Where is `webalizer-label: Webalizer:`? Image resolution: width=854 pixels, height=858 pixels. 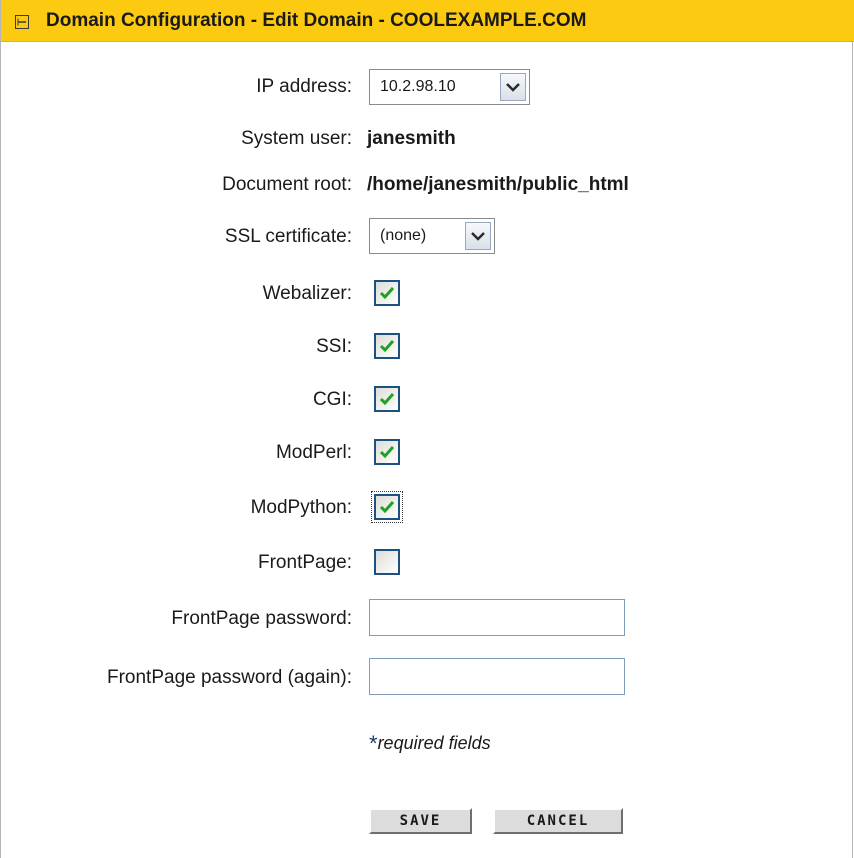 webalizer-label: Webalizer: is located at coordinates (307, 293).